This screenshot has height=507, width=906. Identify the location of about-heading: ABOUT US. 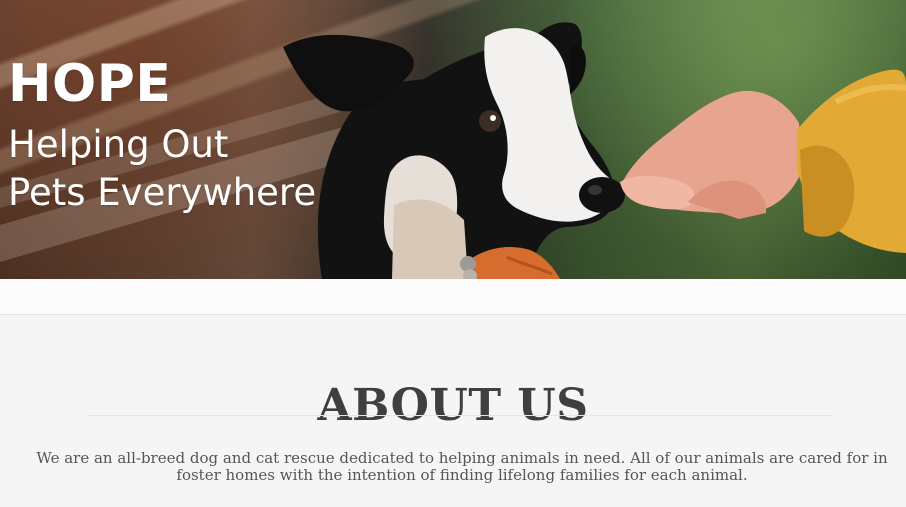
(453, 406).